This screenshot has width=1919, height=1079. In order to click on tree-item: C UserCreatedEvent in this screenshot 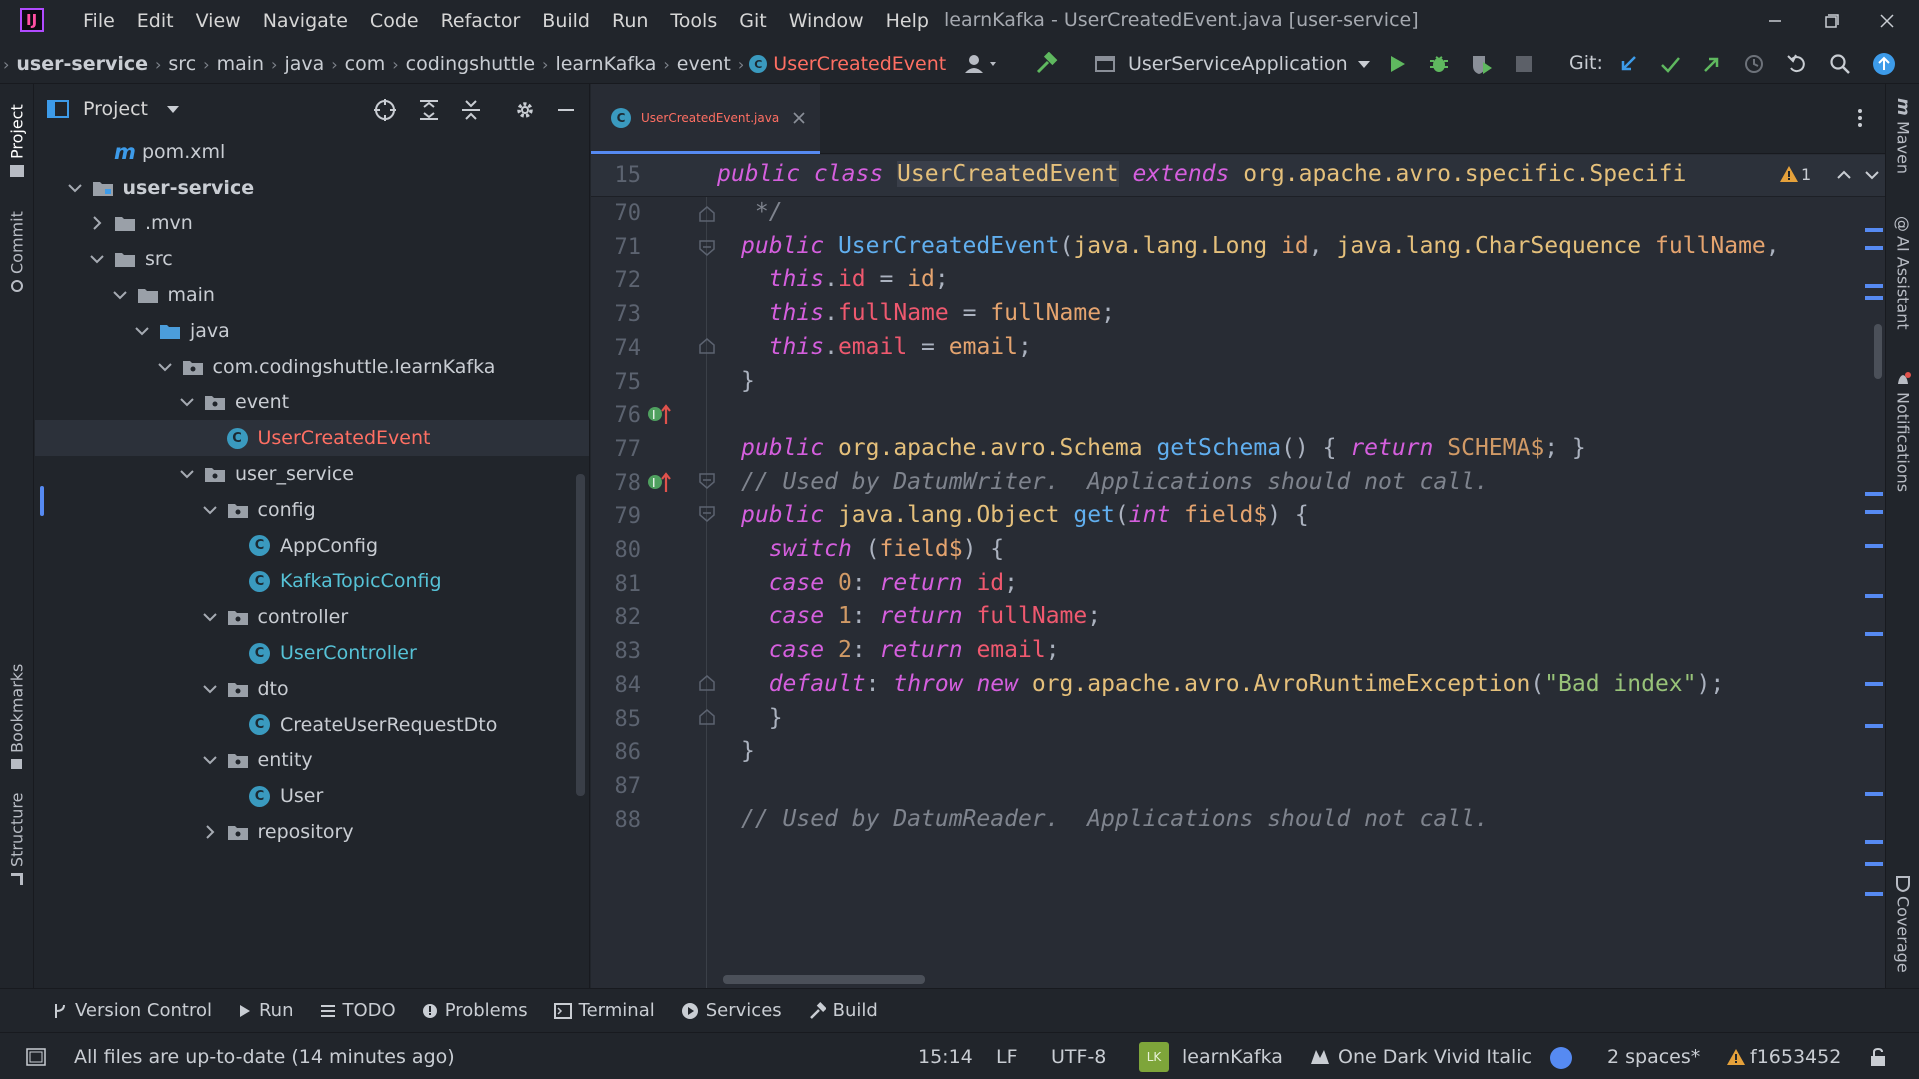, I will do `click(312, 438)`.